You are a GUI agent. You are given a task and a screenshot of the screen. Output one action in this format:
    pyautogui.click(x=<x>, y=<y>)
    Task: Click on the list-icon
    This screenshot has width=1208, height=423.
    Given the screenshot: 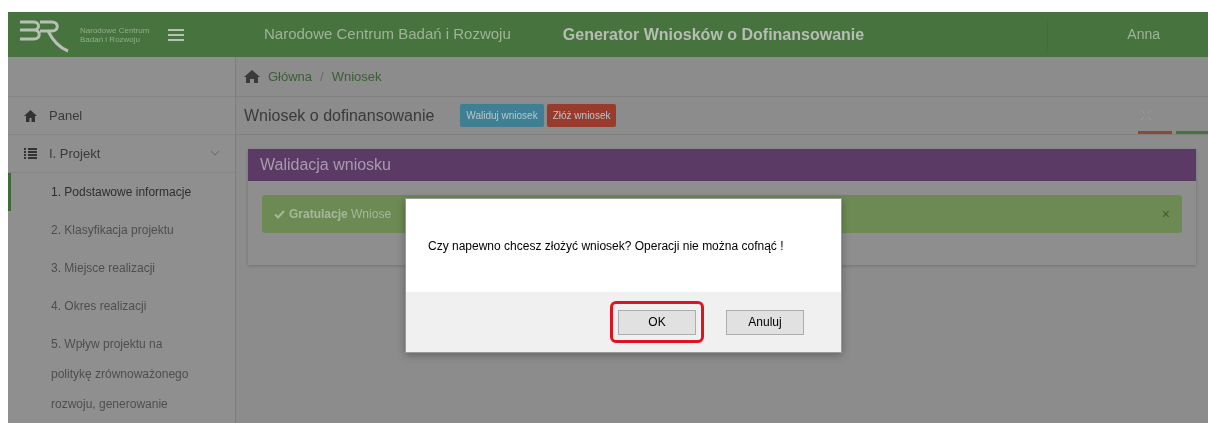 What is the action you would take?
    pyautogui.click(x=30, y=153)
    